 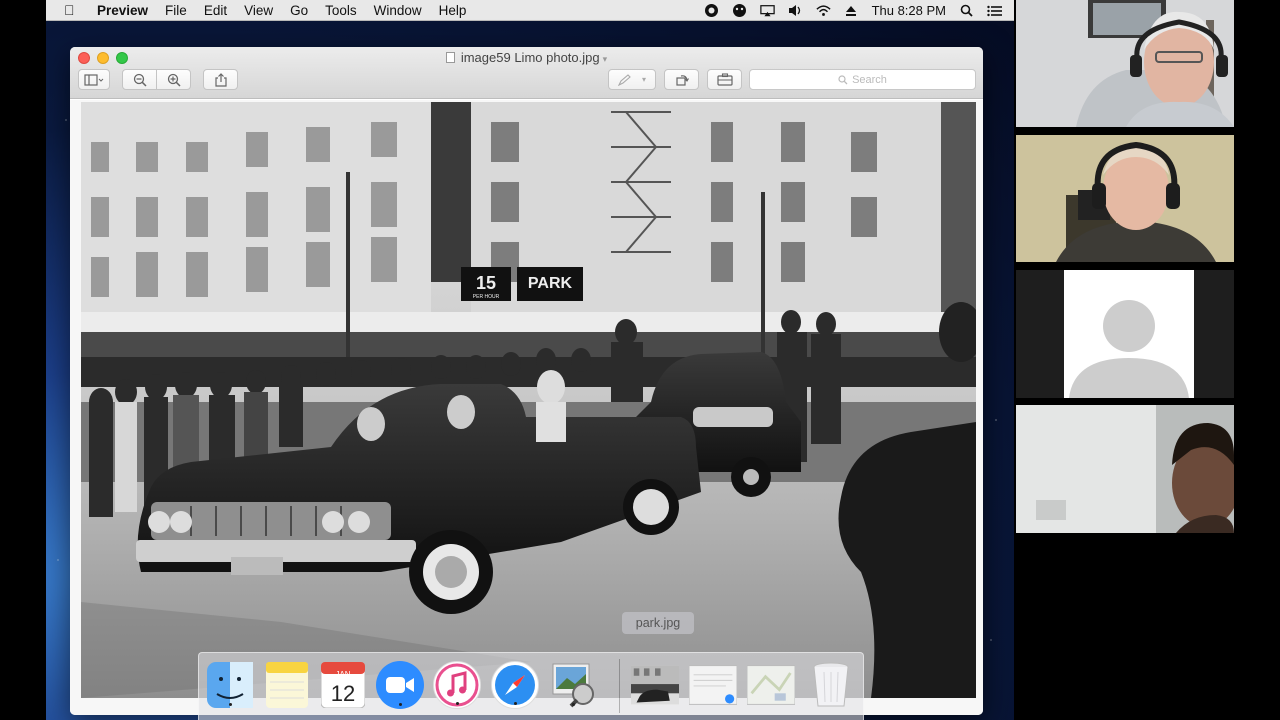 I want to click on airplay-icon, so click(x=767, y=10).